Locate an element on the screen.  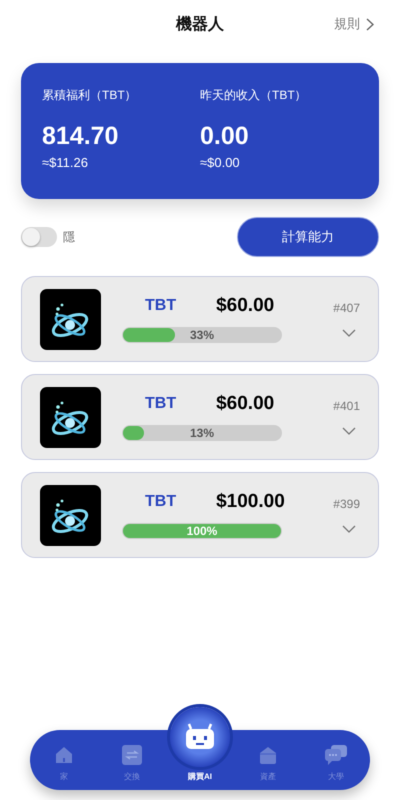
swap-icon is located at coordinates (132, 755).